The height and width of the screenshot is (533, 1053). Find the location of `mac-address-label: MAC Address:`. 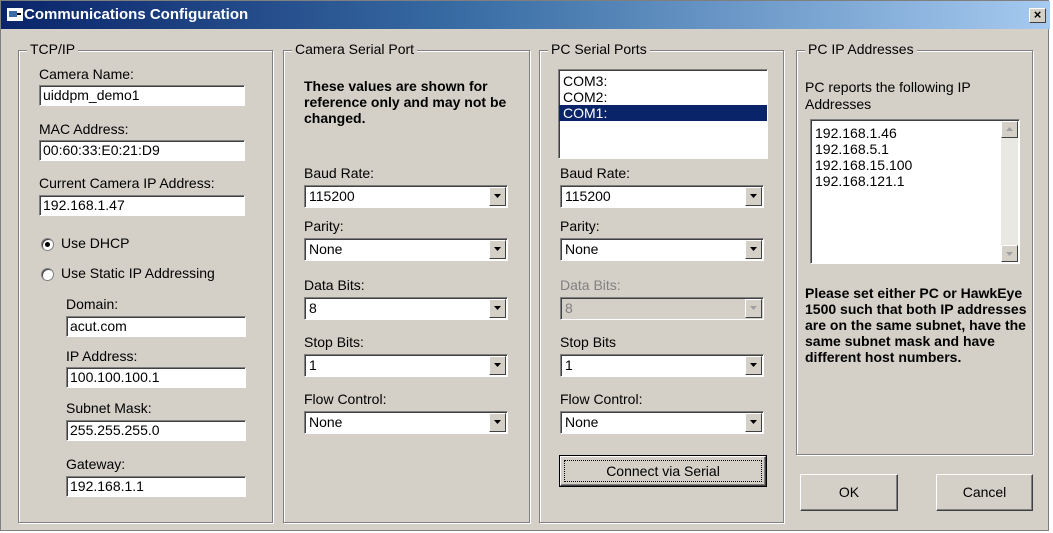

mac-address-label: MAC Address: is located at coordinates (84, 129).